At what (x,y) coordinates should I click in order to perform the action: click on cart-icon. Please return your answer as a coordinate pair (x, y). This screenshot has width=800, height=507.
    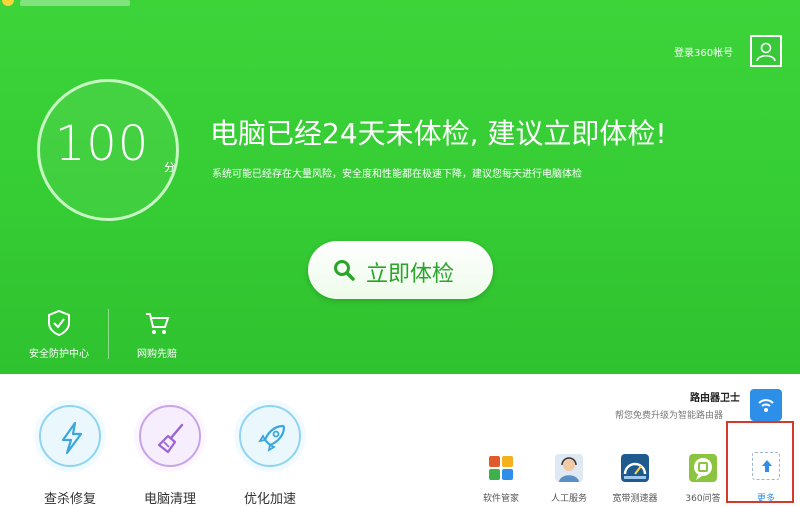
    Looking at the image, I should click on (158, 323).